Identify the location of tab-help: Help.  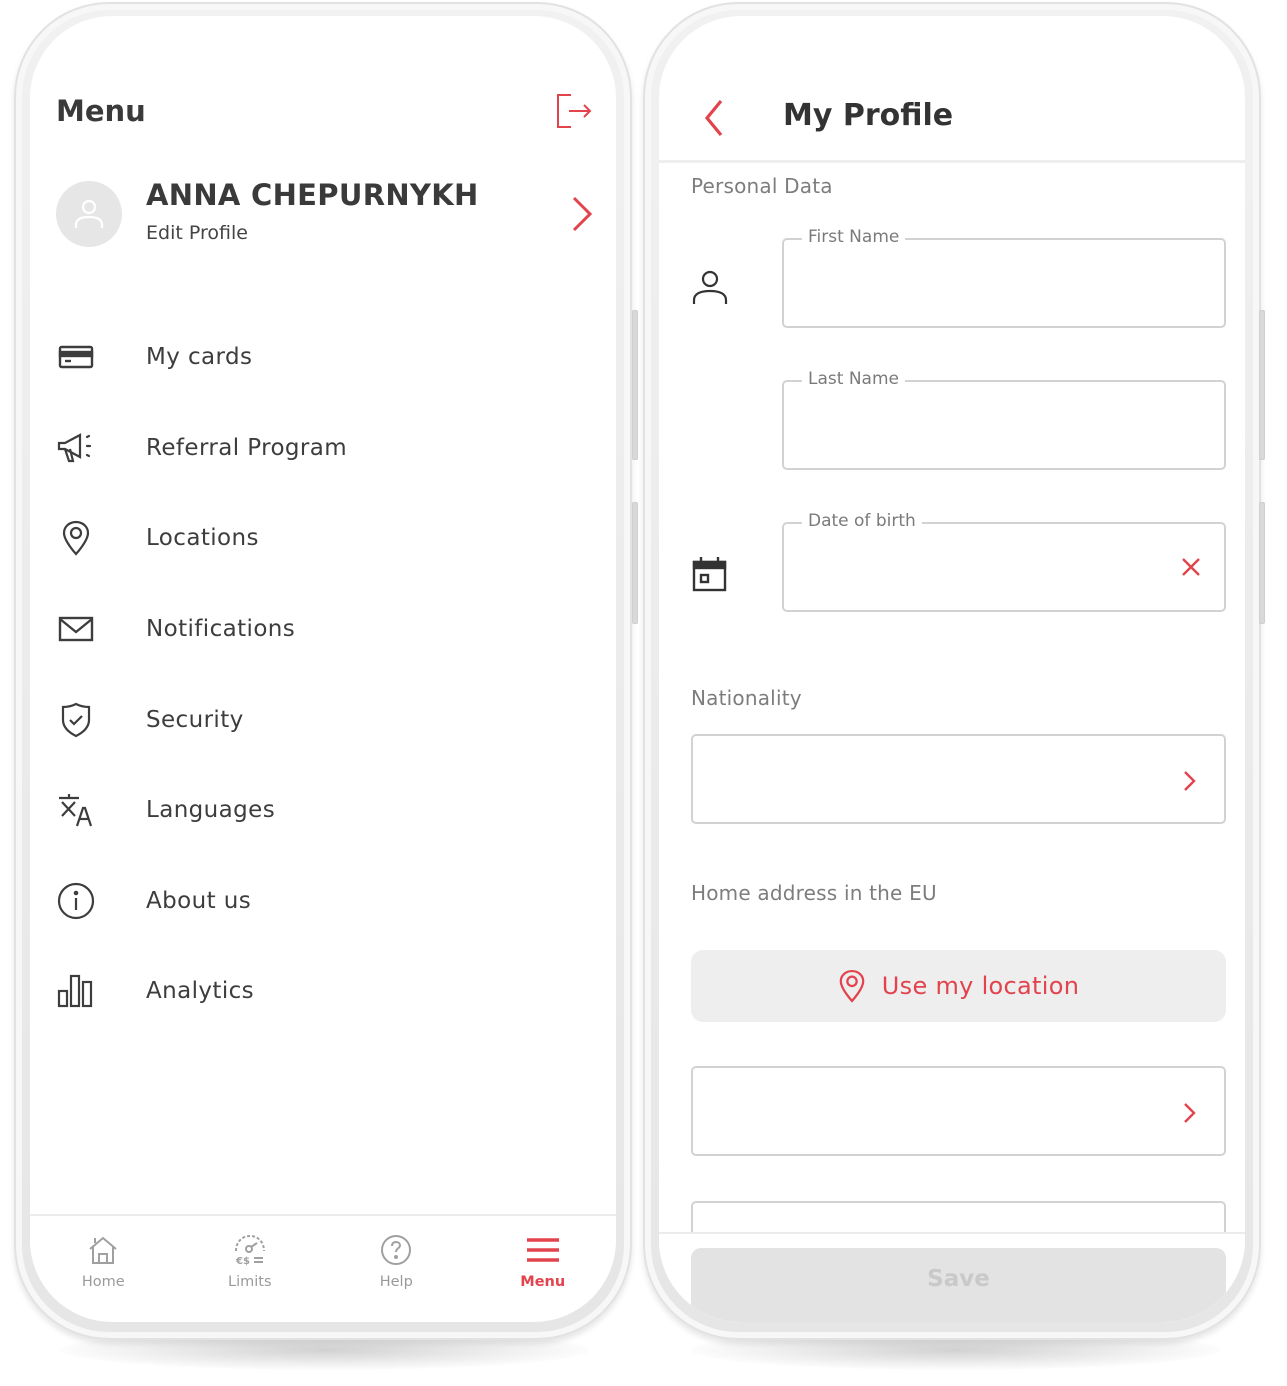
(396, 1260).